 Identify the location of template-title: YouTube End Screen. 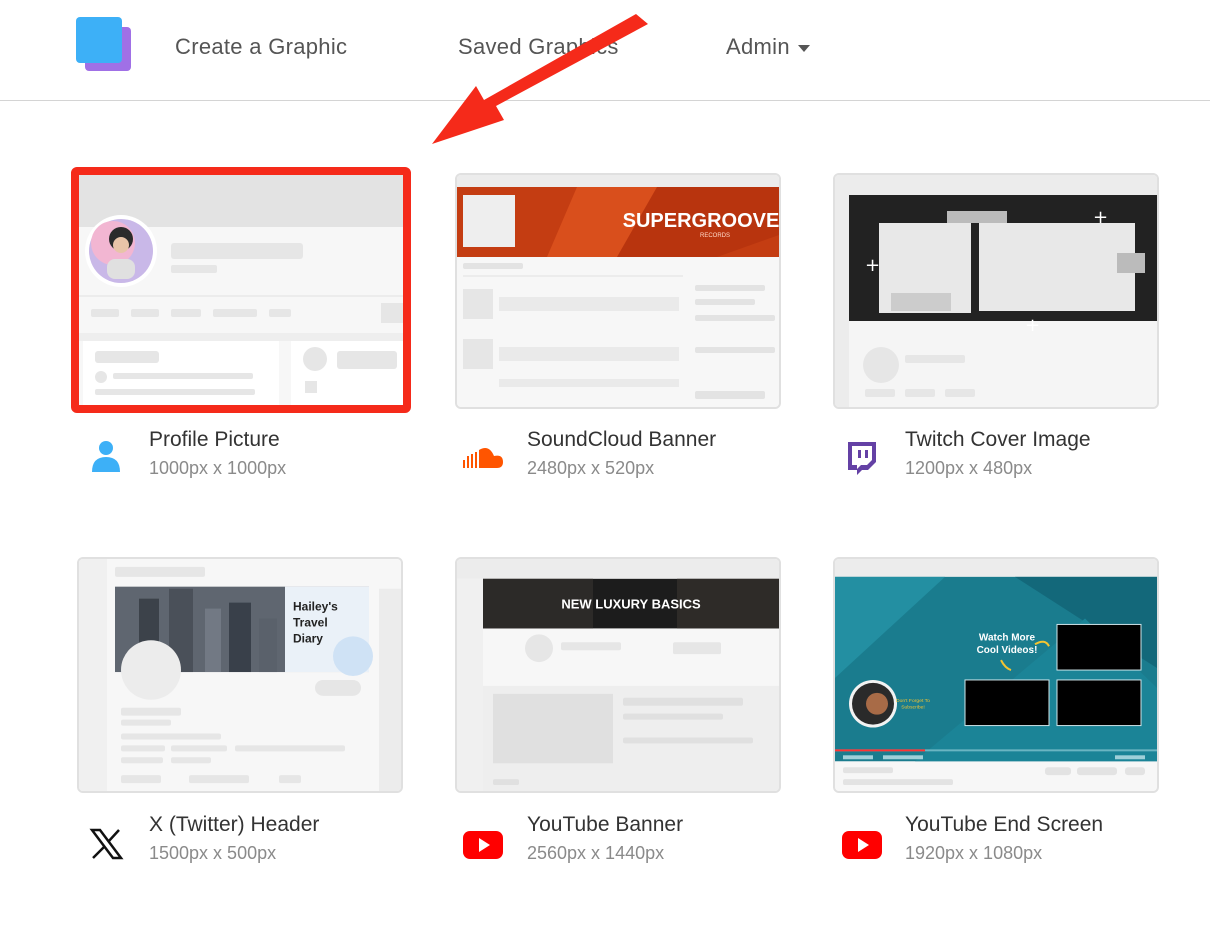
(1004, 824).